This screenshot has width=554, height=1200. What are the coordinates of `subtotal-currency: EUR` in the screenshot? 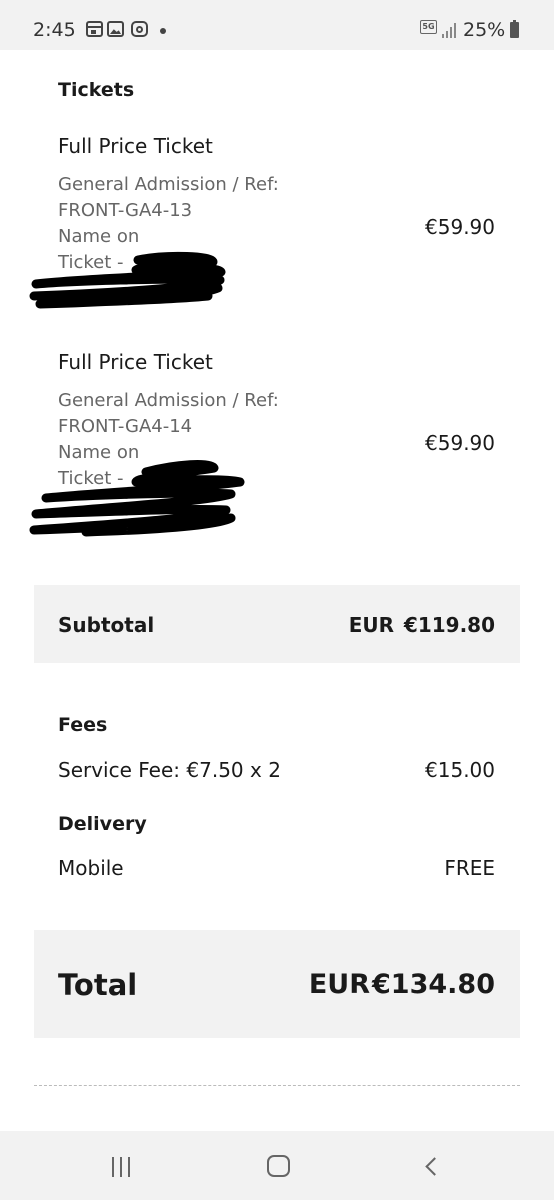 It's located at (371, 625).